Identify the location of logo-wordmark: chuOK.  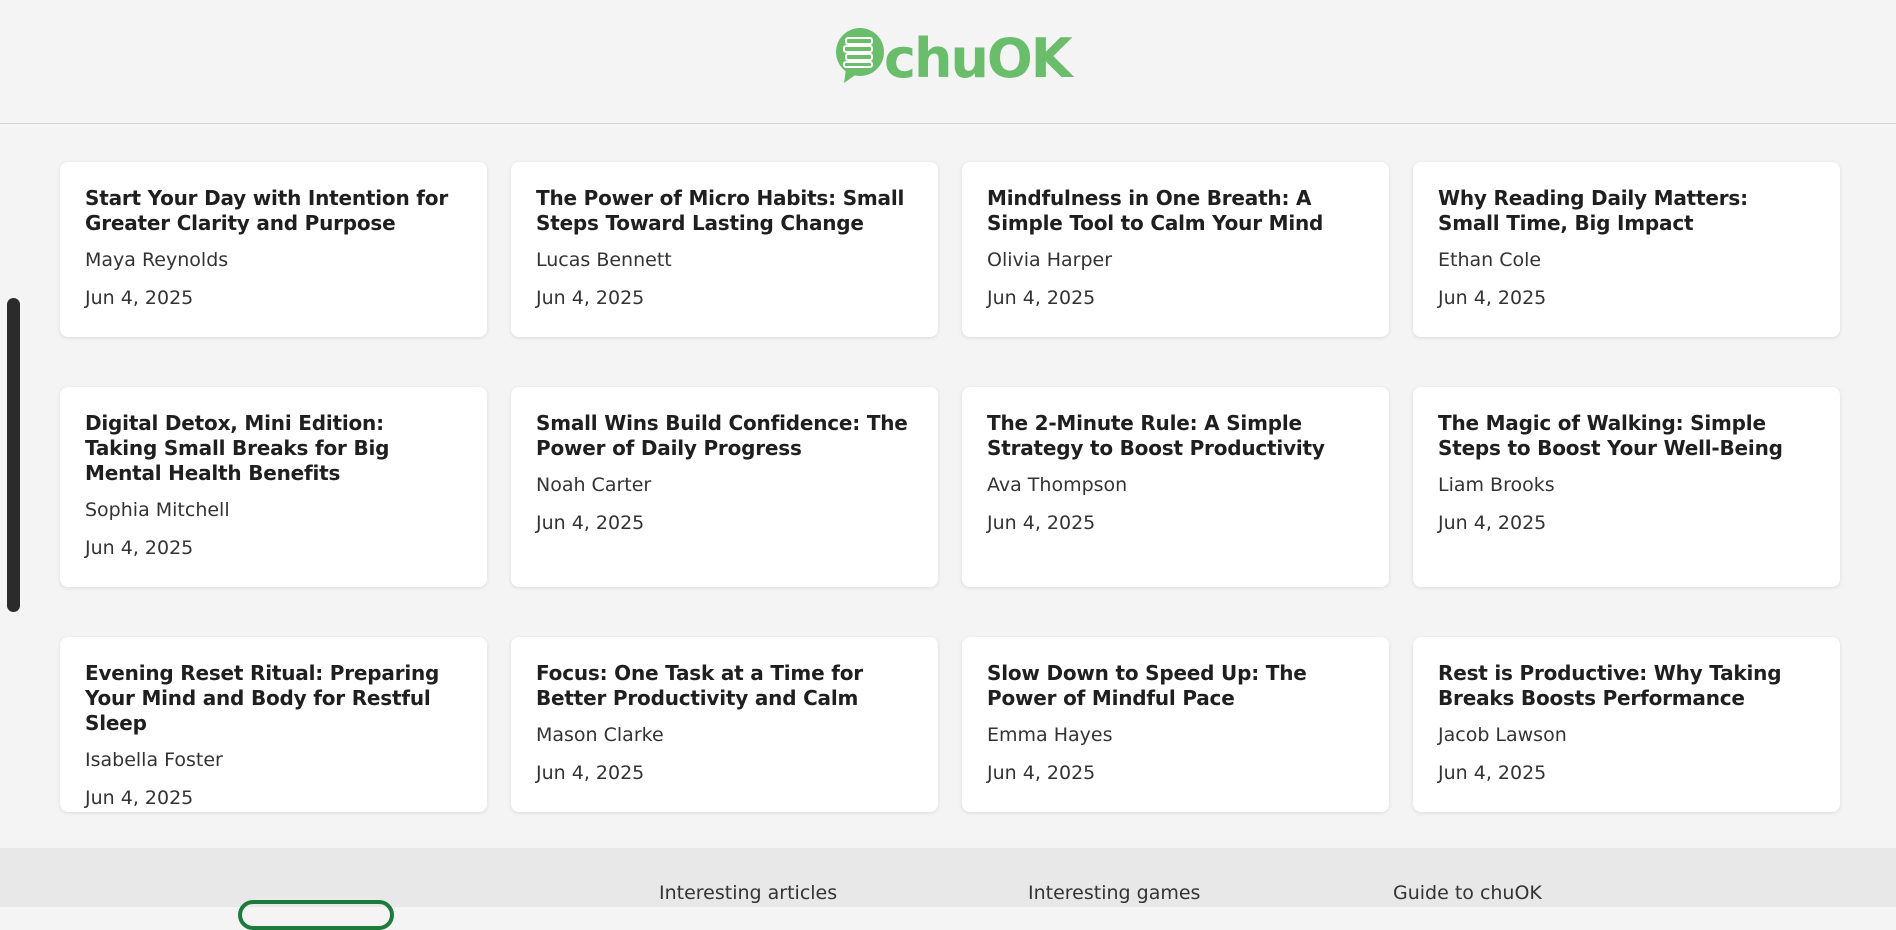
(978, 58).